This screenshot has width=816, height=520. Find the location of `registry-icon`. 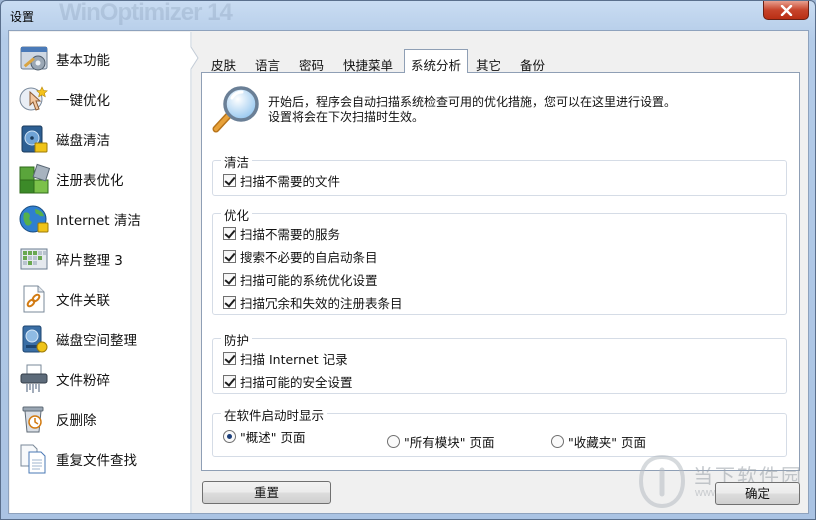

registry-icon is located at coordinates (34, 178).